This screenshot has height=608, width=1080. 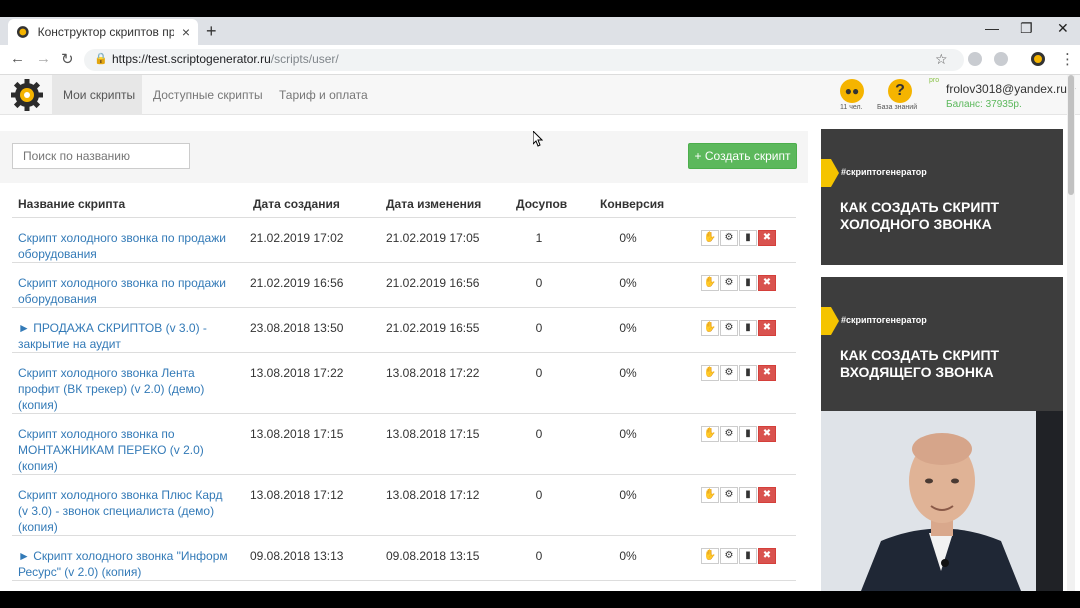 What do you see at coordinates (72, 204) in the screenshot?
I see `col-header-name: Название скрипта` at bounding box center [72, 204].